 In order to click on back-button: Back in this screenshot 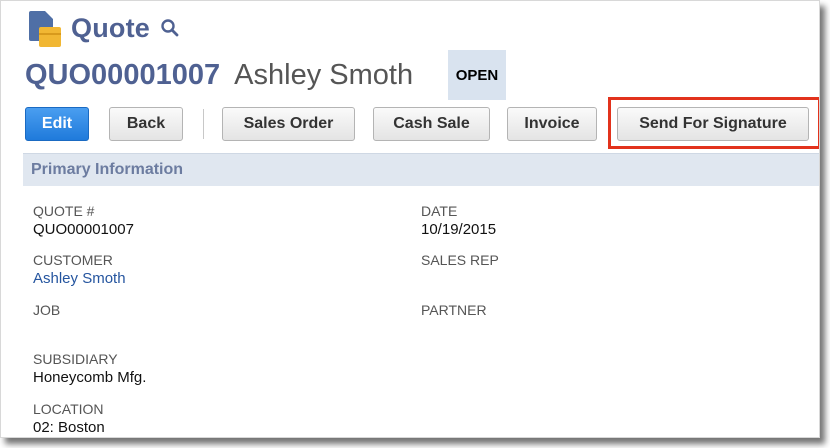, I will do `click(146, 124)`.